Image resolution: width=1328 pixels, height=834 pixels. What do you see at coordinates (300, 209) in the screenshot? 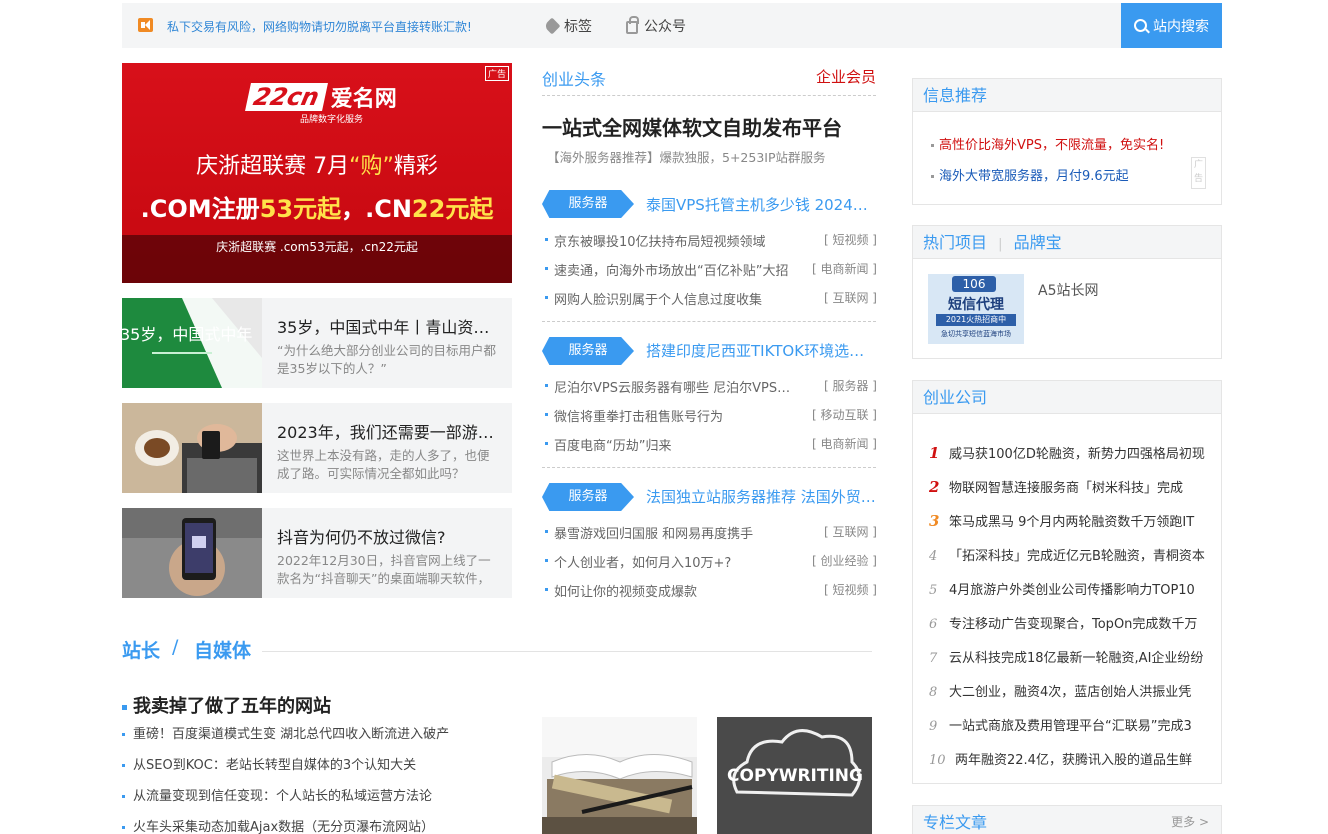
I see `ad-price-highlight: 53元起` at bounding box center [300, 209].